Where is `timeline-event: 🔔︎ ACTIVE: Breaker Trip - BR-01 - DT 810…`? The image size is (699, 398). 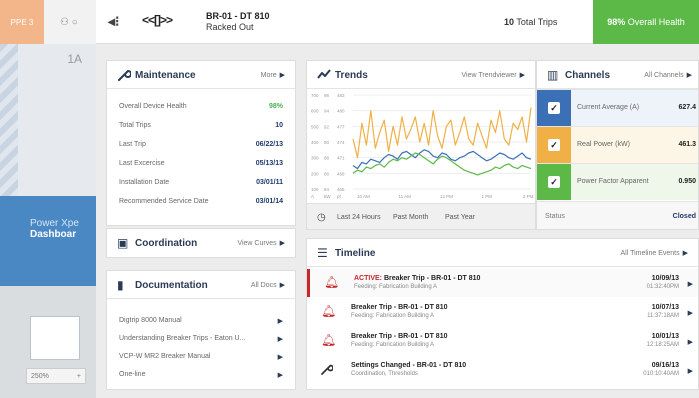 timeline-event: 🔔︎ ACTIVE: Breaker Trip - BR-01 - DT 810… is located at coordinates (502, 283).